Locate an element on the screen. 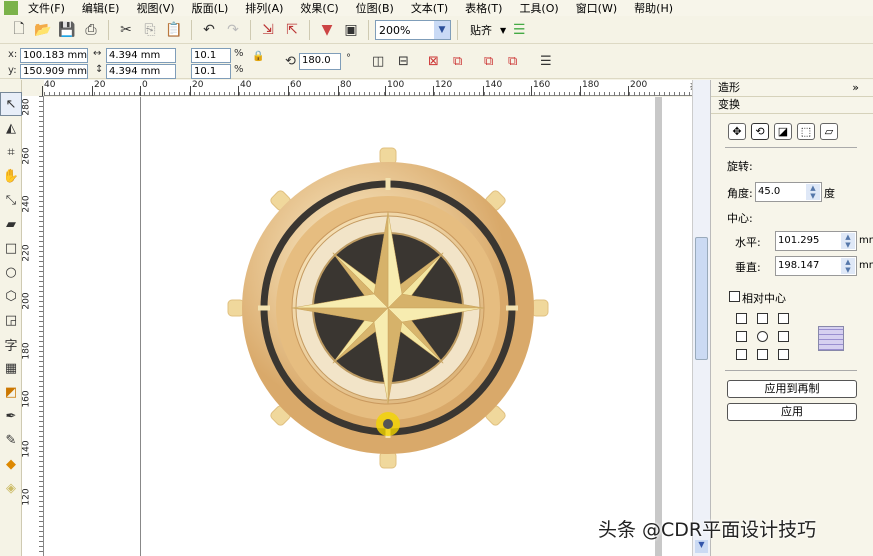 The height and width of the screenshot is (556, 873). angle-input: 45.0 ▲ ▼ is located at coordinates (788, 192).